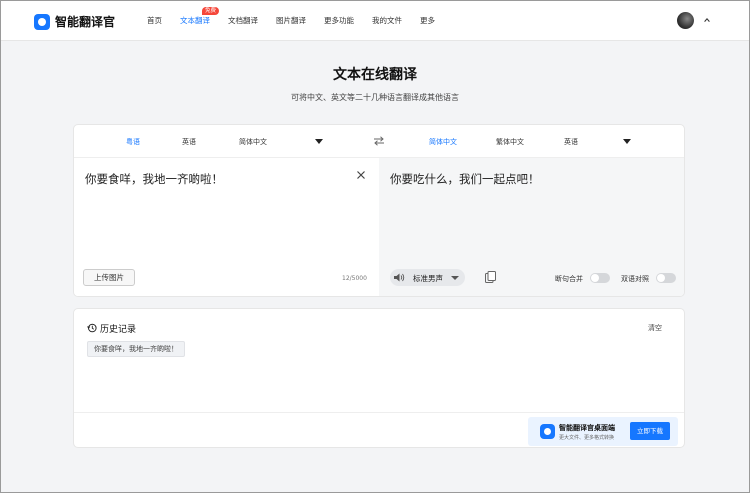 The width and height of the screenshot is (750, 493). What do you see at coordinates (136, 349) in the screenshot?
I see `history-item: 你要食咩，我地一齐啲啦！` at bounding box center [136, 349].